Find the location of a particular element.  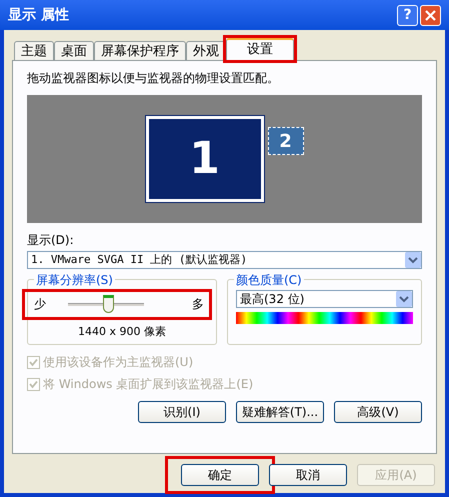

color-dropdown: 最高(32 位) is located at coordinates (324, 299).